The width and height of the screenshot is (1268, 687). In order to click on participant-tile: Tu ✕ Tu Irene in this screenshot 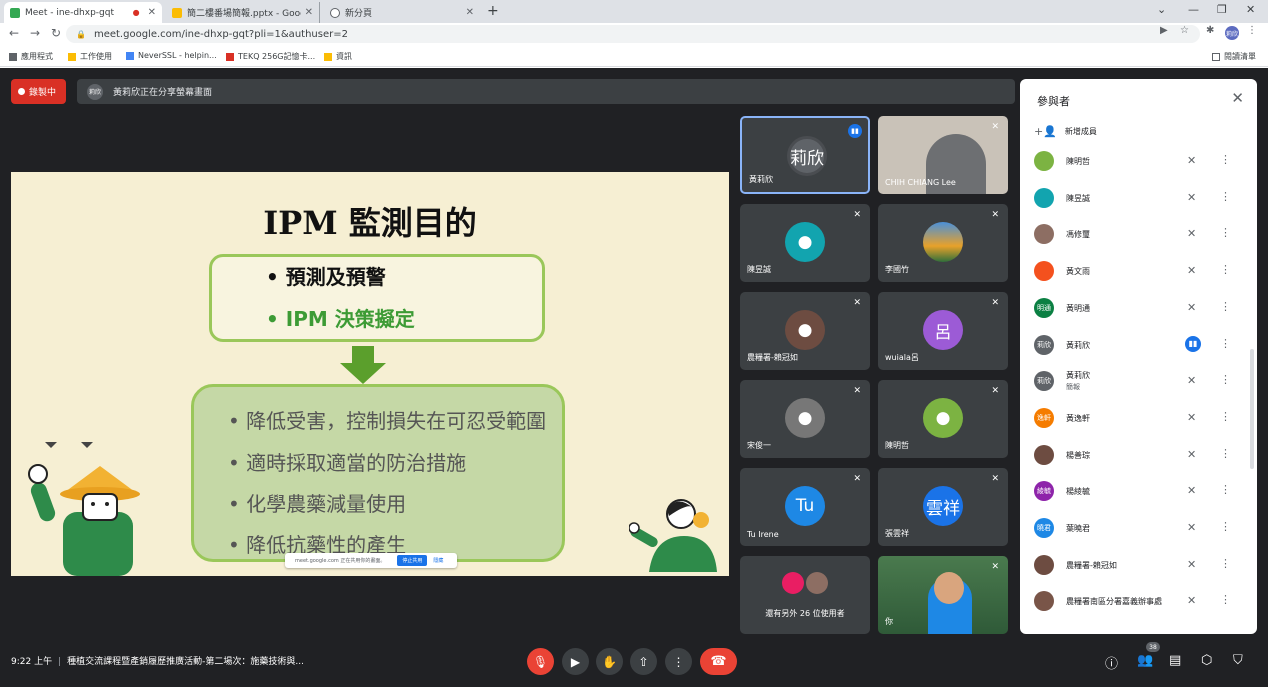, I will do `click(805, 507)`.